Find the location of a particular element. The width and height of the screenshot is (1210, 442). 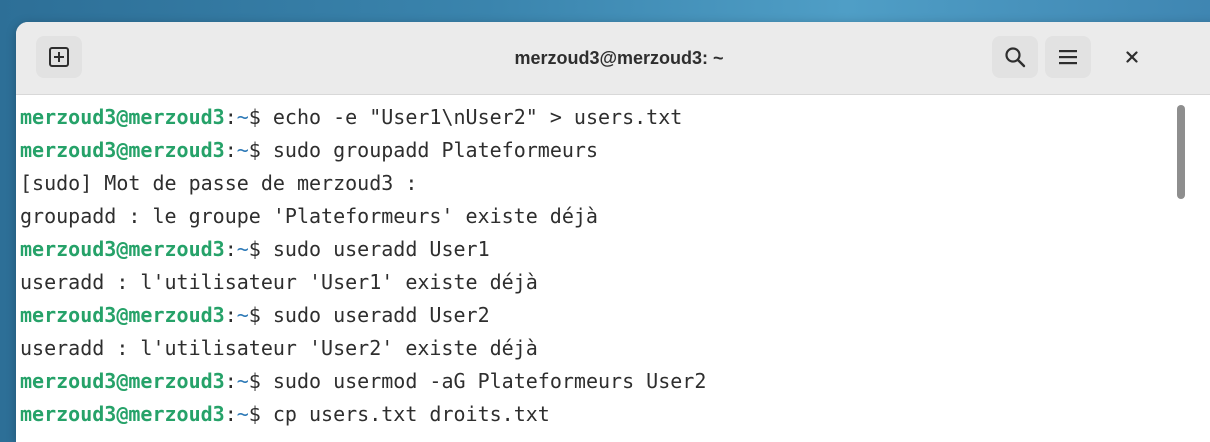

command-text: $ cp users.txt droits.txt is located at coordinates (399, 414).